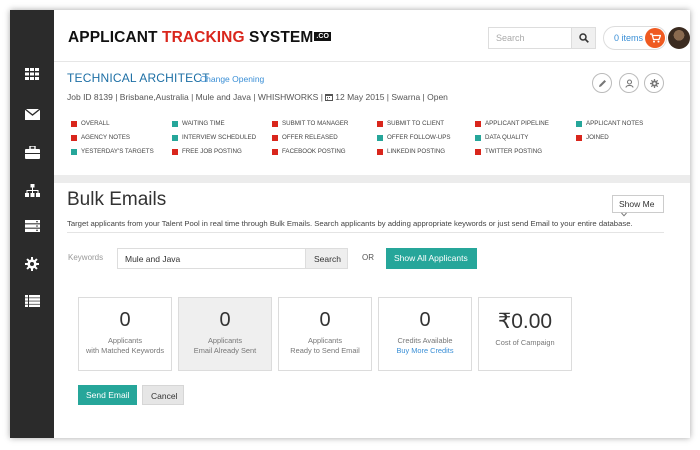 The height and width of the screenshot is (450, 700). I want to click on job-settings-button, so click(654, 83).